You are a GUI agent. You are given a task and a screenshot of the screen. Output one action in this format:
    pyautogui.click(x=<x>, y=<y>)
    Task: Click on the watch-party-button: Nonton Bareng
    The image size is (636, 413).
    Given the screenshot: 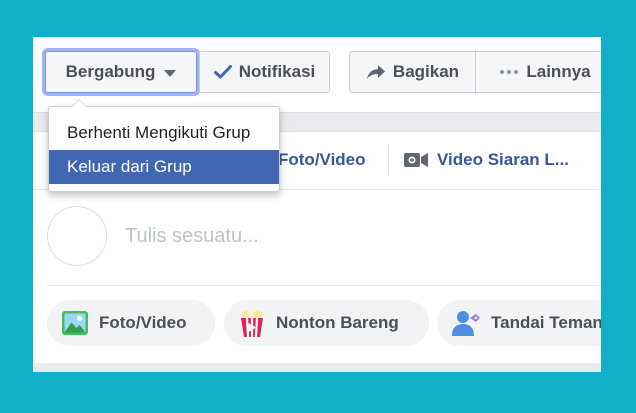 What is the action you would take?
    pyautogui.click(x=326, y=323)
    